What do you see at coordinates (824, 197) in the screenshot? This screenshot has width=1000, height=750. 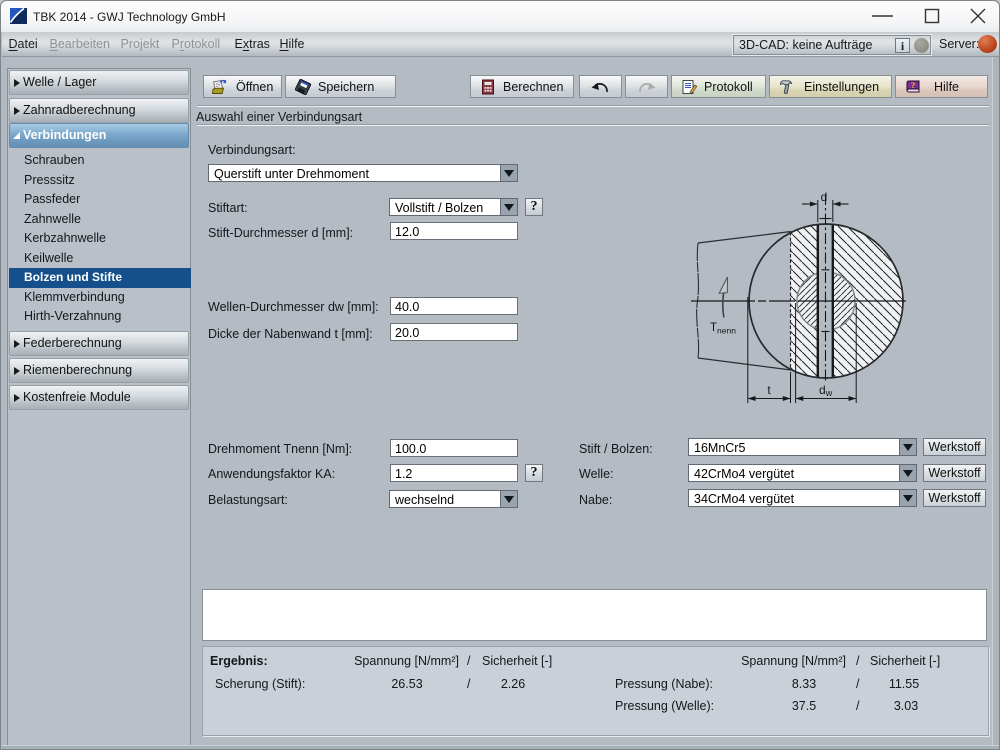 I see `svg-text: d` at bounding box center [824, 197].